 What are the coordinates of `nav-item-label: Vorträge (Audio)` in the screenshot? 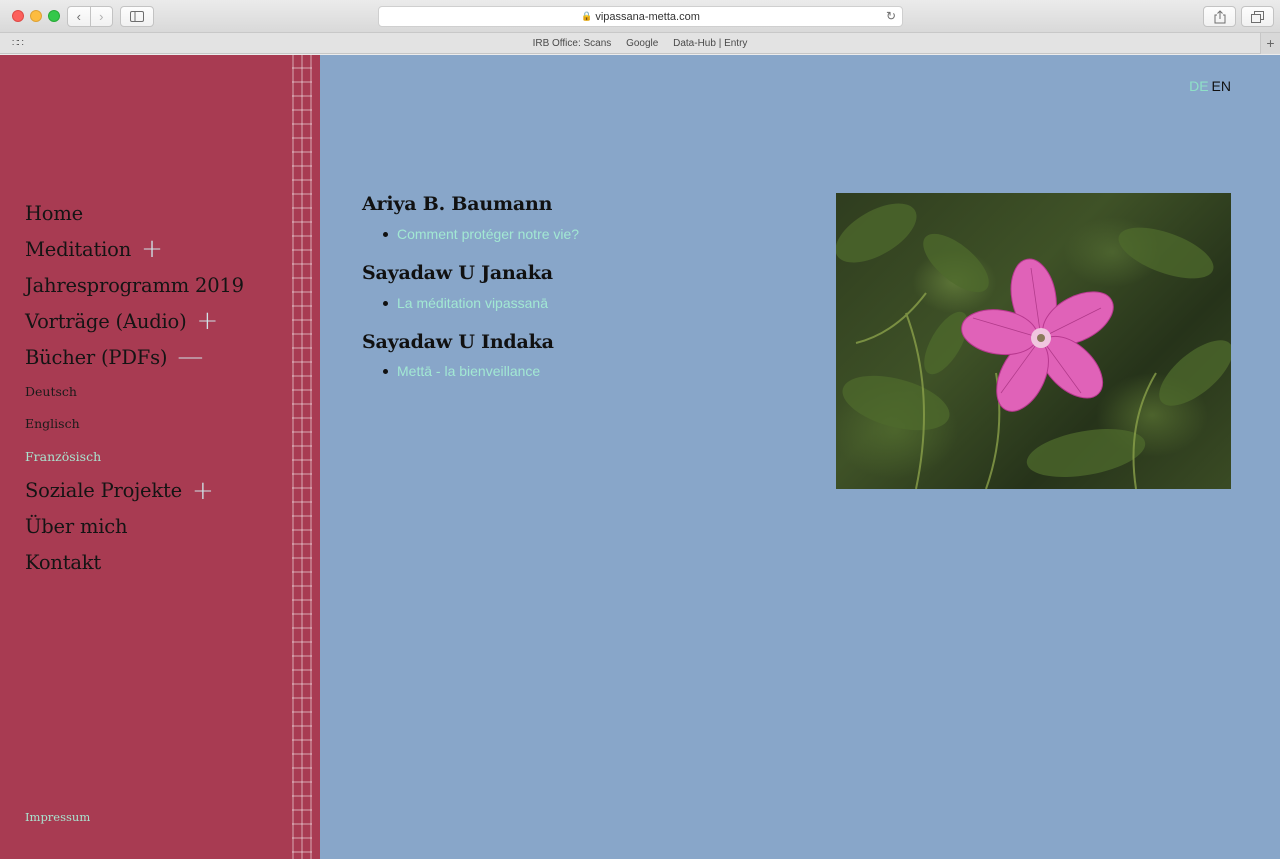 It's located at (106, 321).